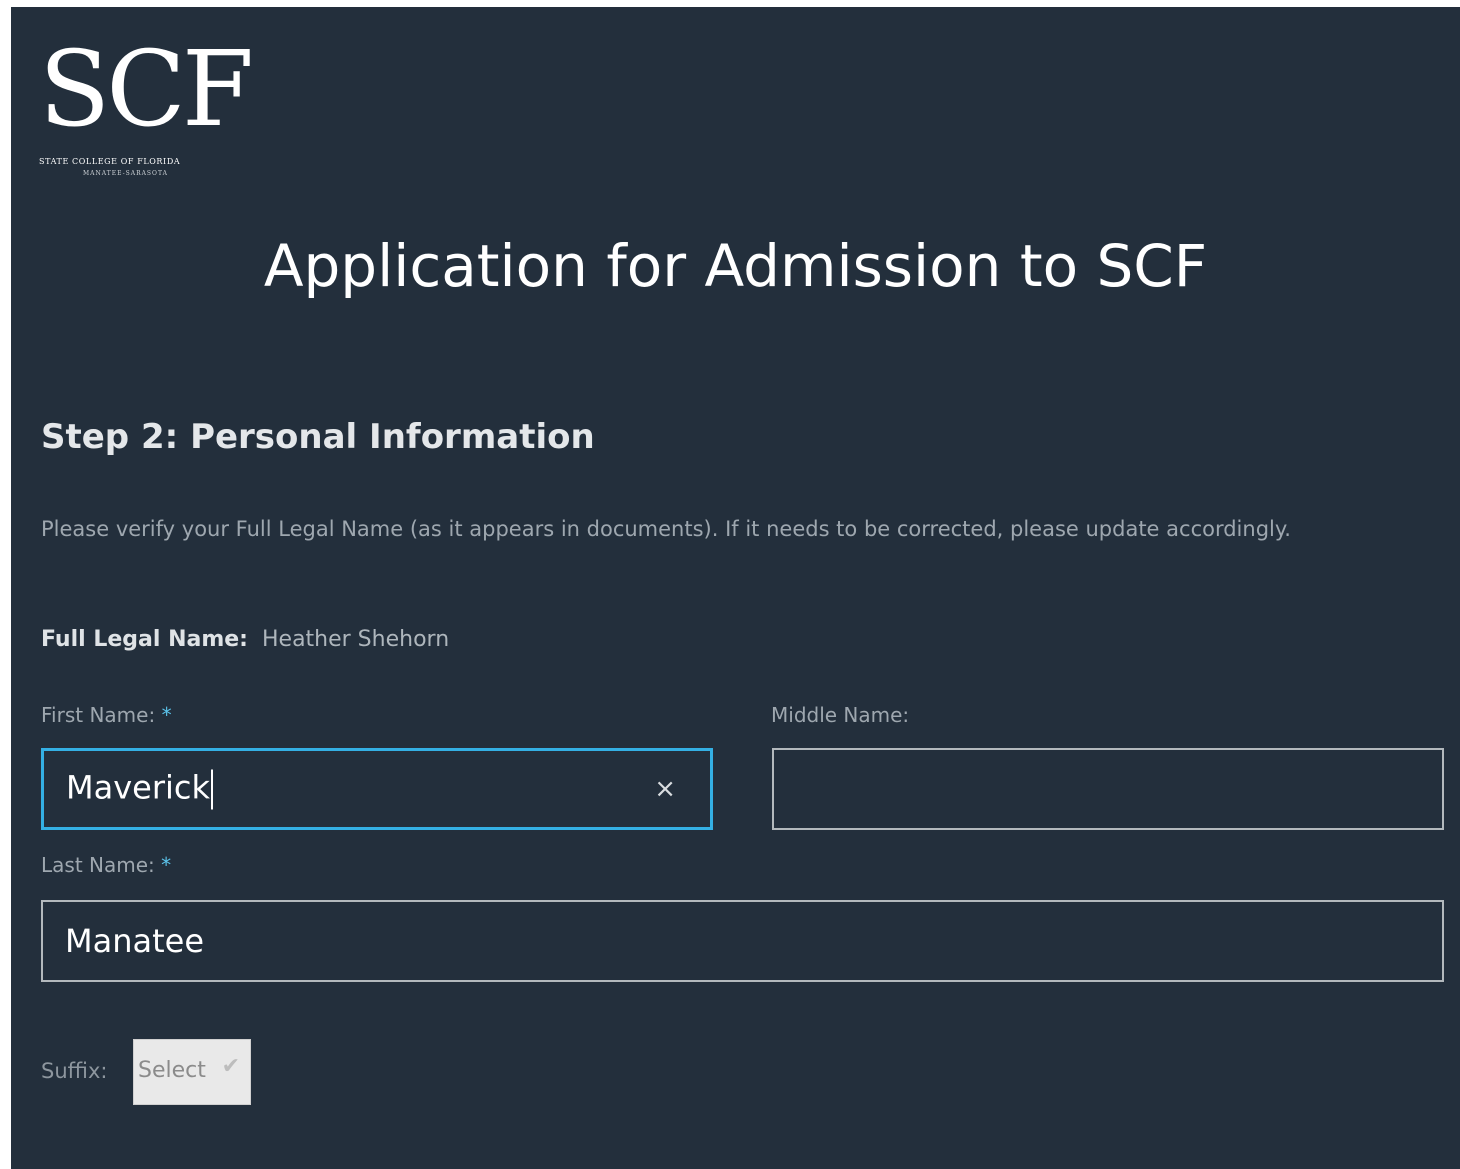 The image size is (1460, 1169). What do you see at coordinates (735, 266) in the screenshot?
I see `page-title: Application for Admission to SCF` at bounding box center [735, 266].